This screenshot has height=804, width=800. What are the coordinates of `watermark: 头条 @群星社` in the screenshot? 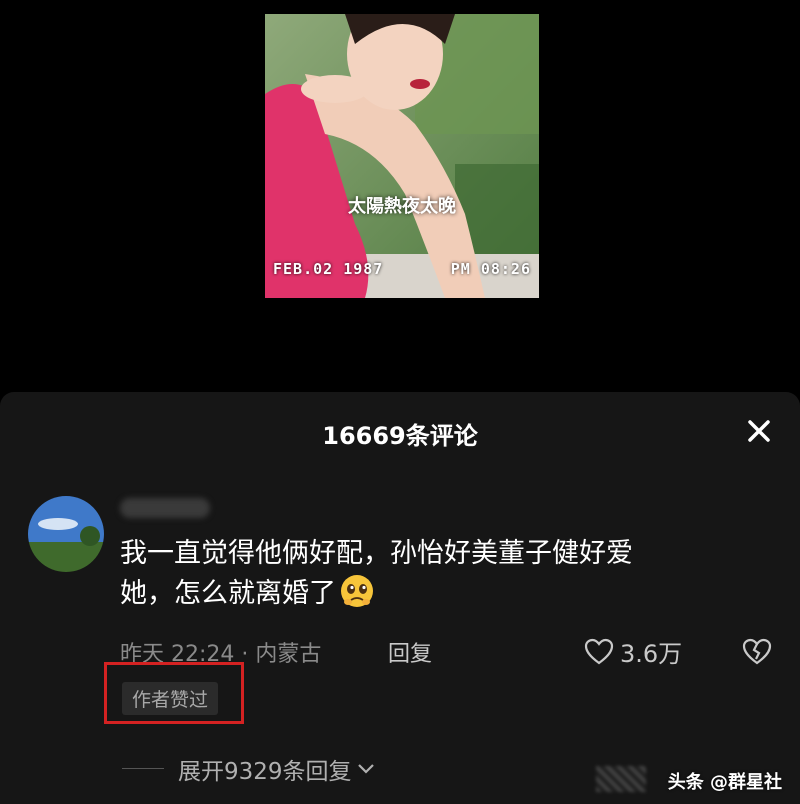 It's located at (724, 782).